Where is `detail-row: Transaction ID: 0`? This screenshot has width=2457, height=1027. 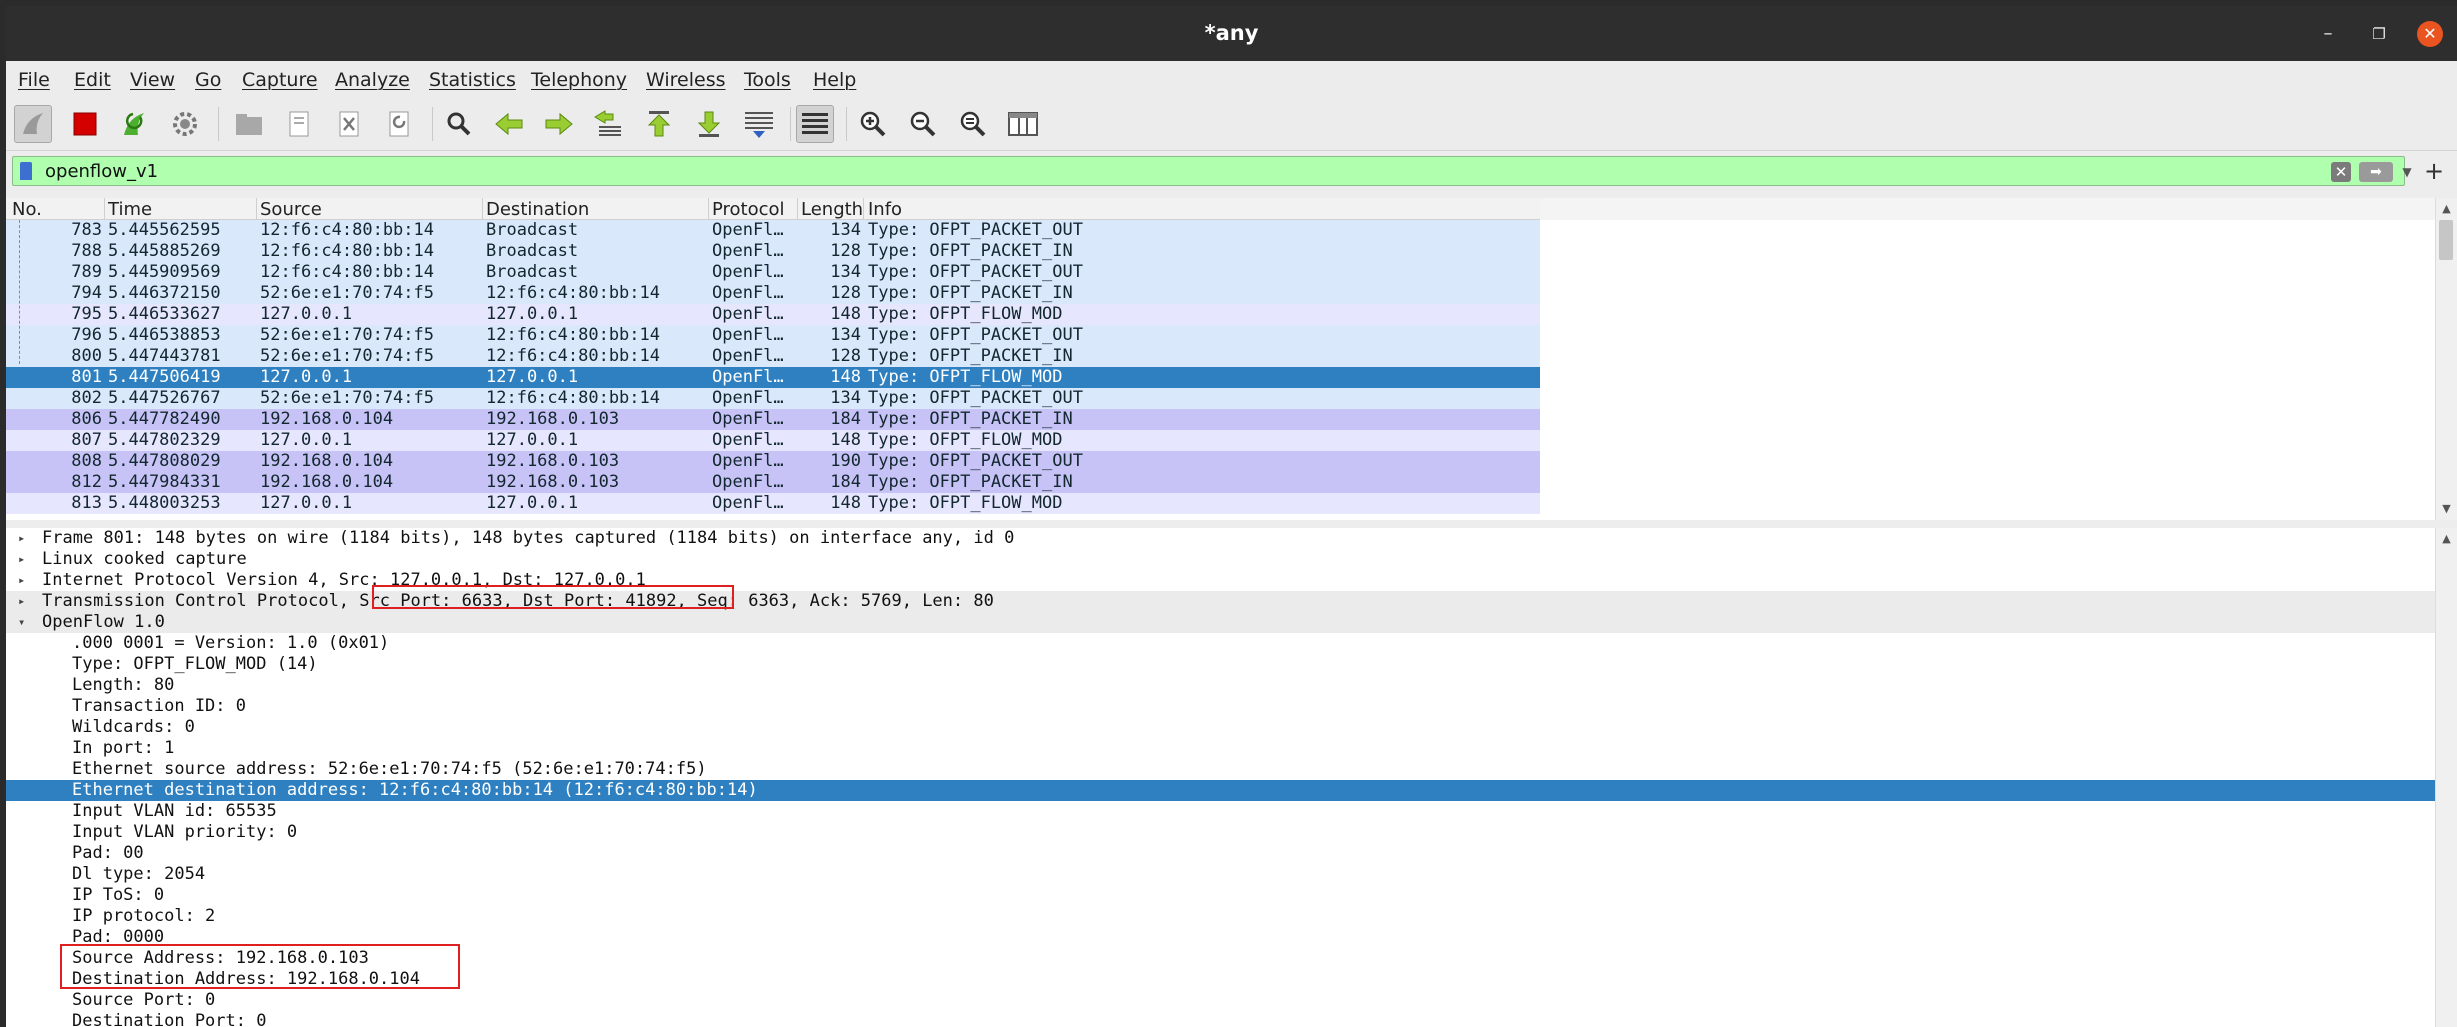 detail-row: Transaction ID: 0 is located at coordinates (1220, 706).